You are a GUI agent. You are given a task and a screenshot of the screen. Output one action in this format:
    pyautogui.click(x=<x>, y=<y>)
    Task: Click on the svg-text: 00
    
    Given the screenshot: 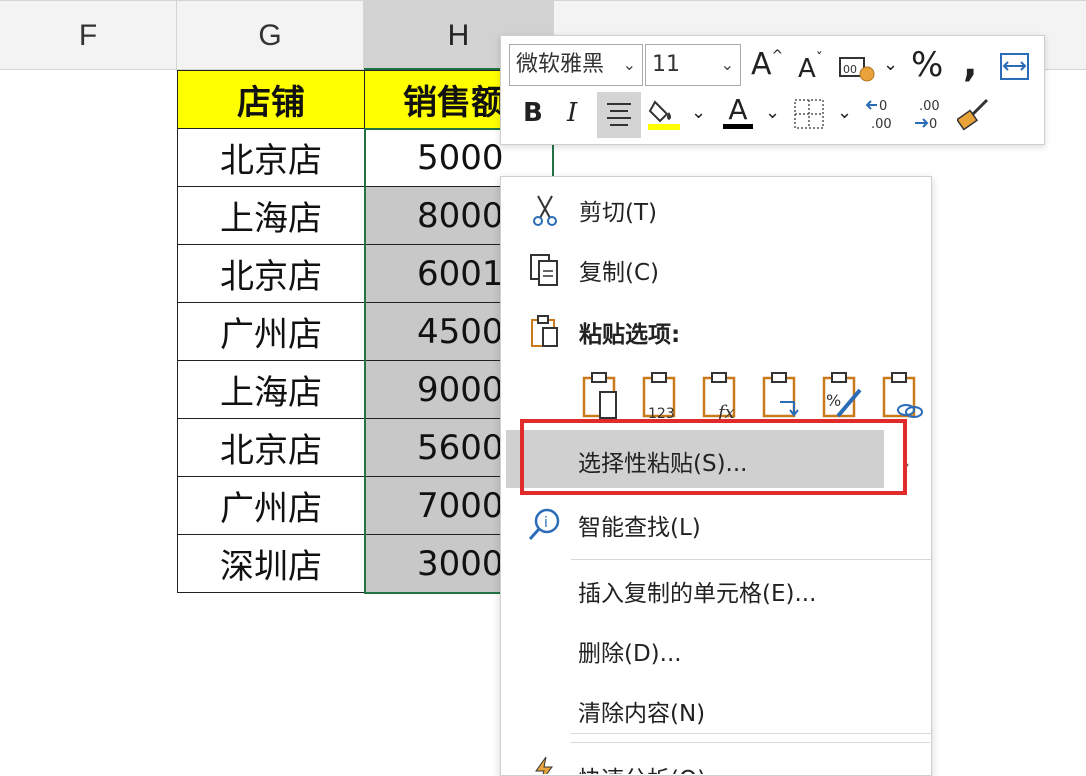 What is the action you would take?
    pyautogui.click(x=850, y=69)
    